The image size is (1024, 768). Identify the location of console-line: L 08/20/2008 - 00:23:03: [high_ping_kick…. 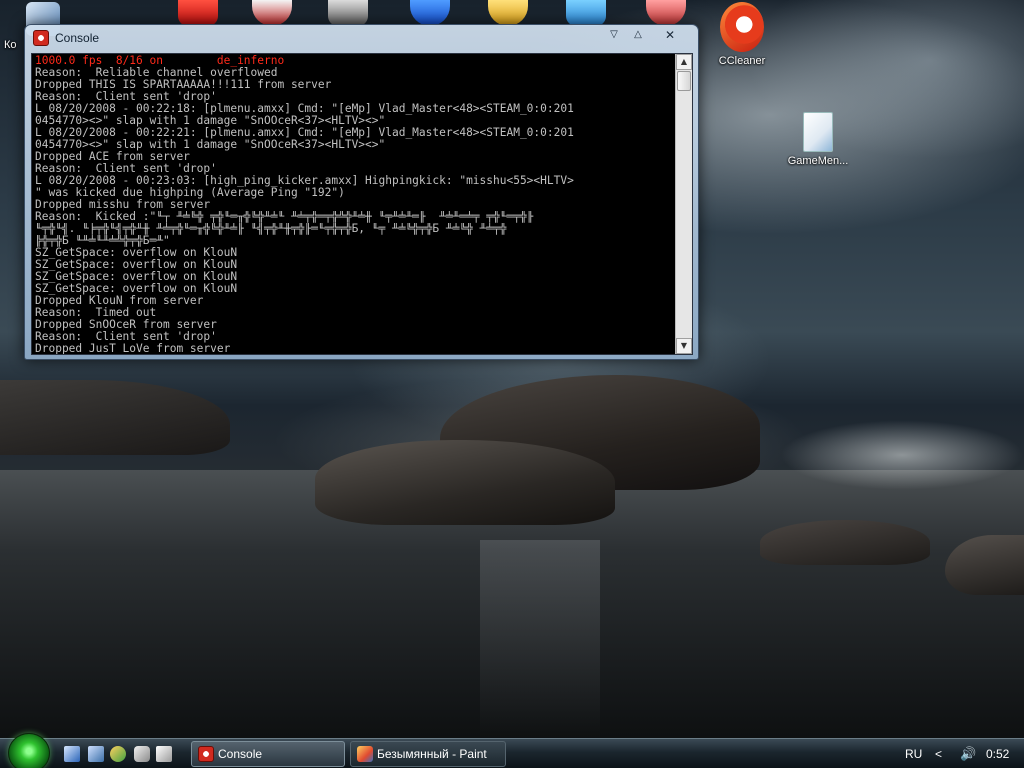
(304, 181).